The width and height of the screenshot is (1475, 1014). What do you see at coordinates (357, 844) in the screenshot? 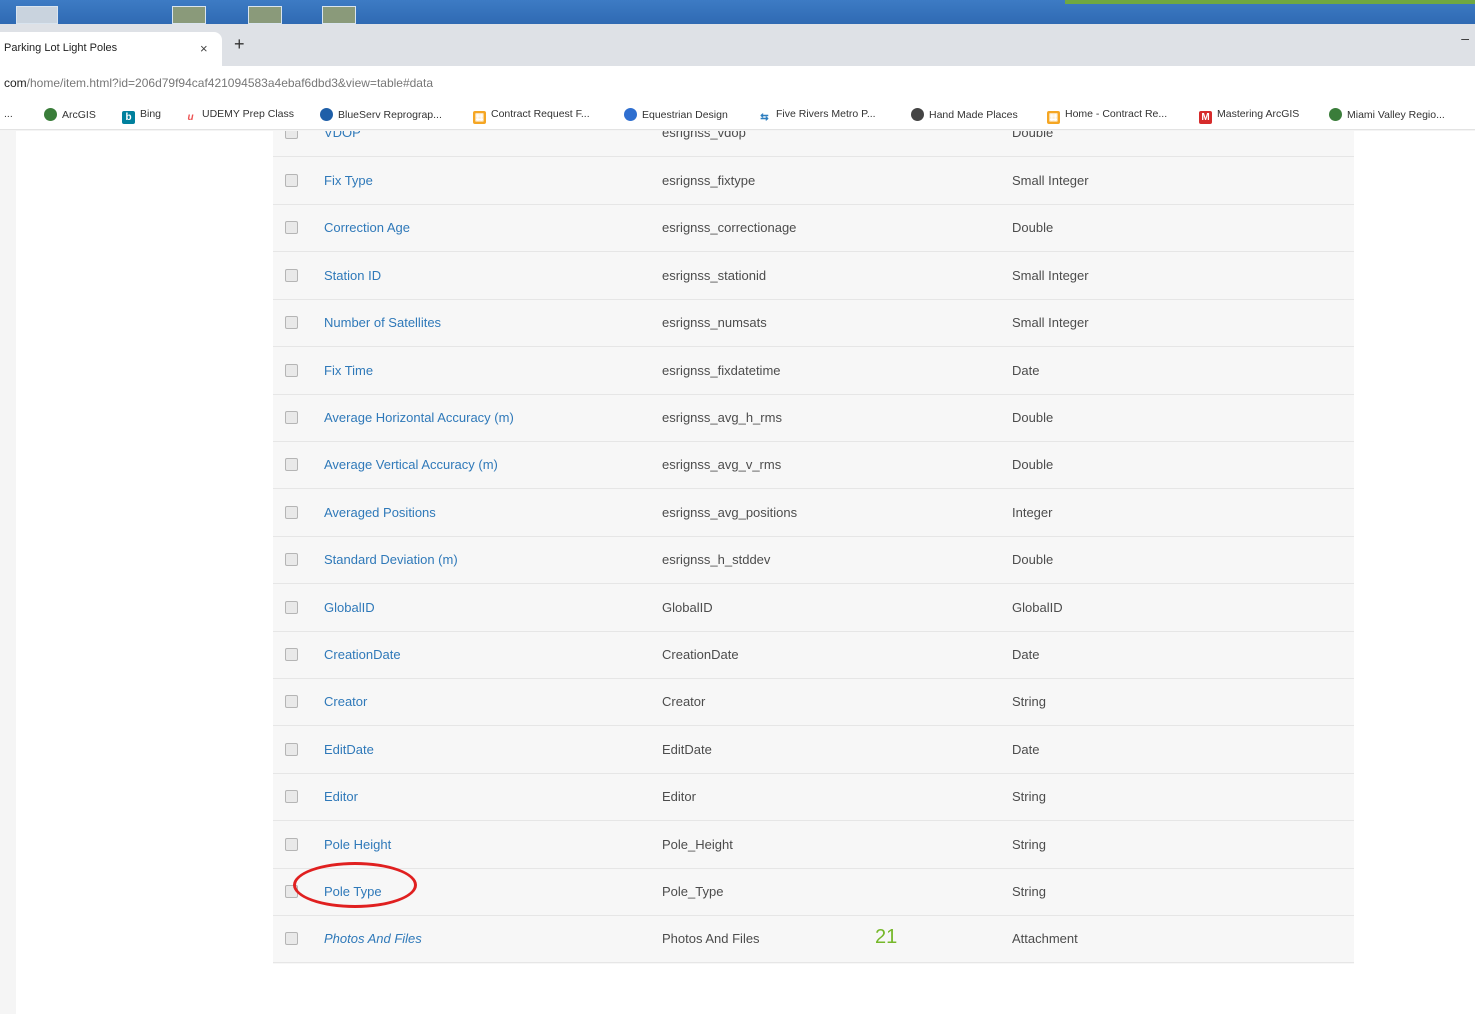
I see `field-alias-link: Pole Height` at bounding box center [357, 844].